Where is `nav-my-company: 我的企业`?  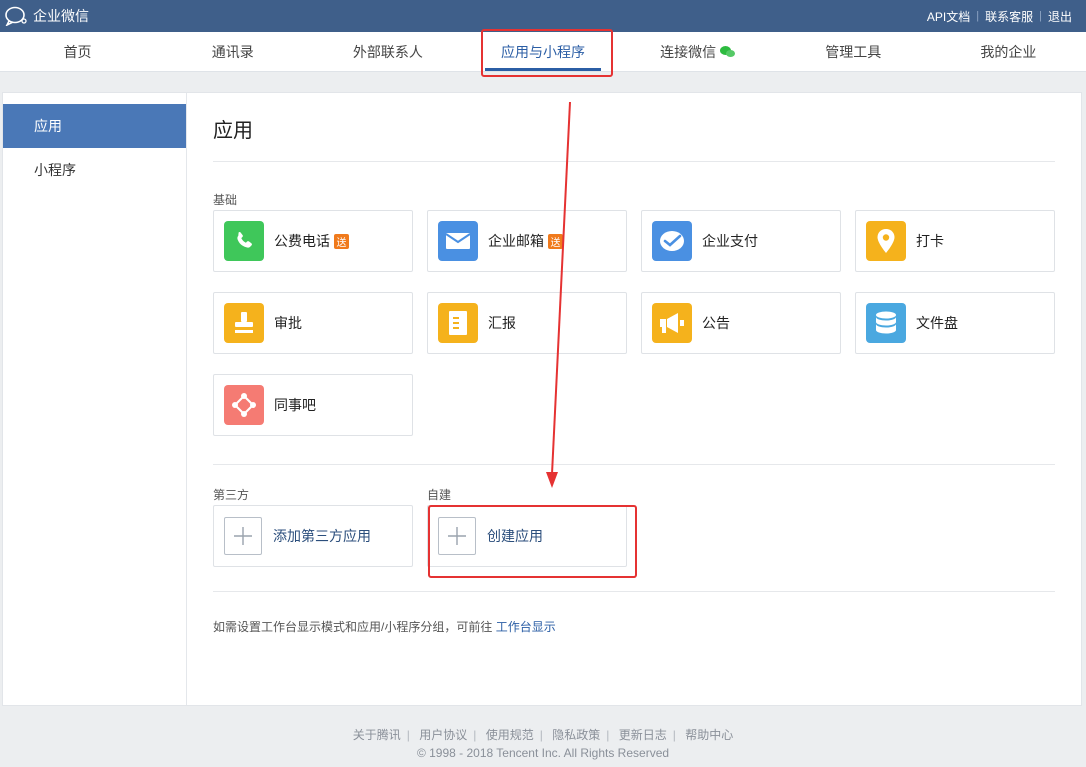
nav-my-company: 我的企业 is located at coordinates (1008, 51).